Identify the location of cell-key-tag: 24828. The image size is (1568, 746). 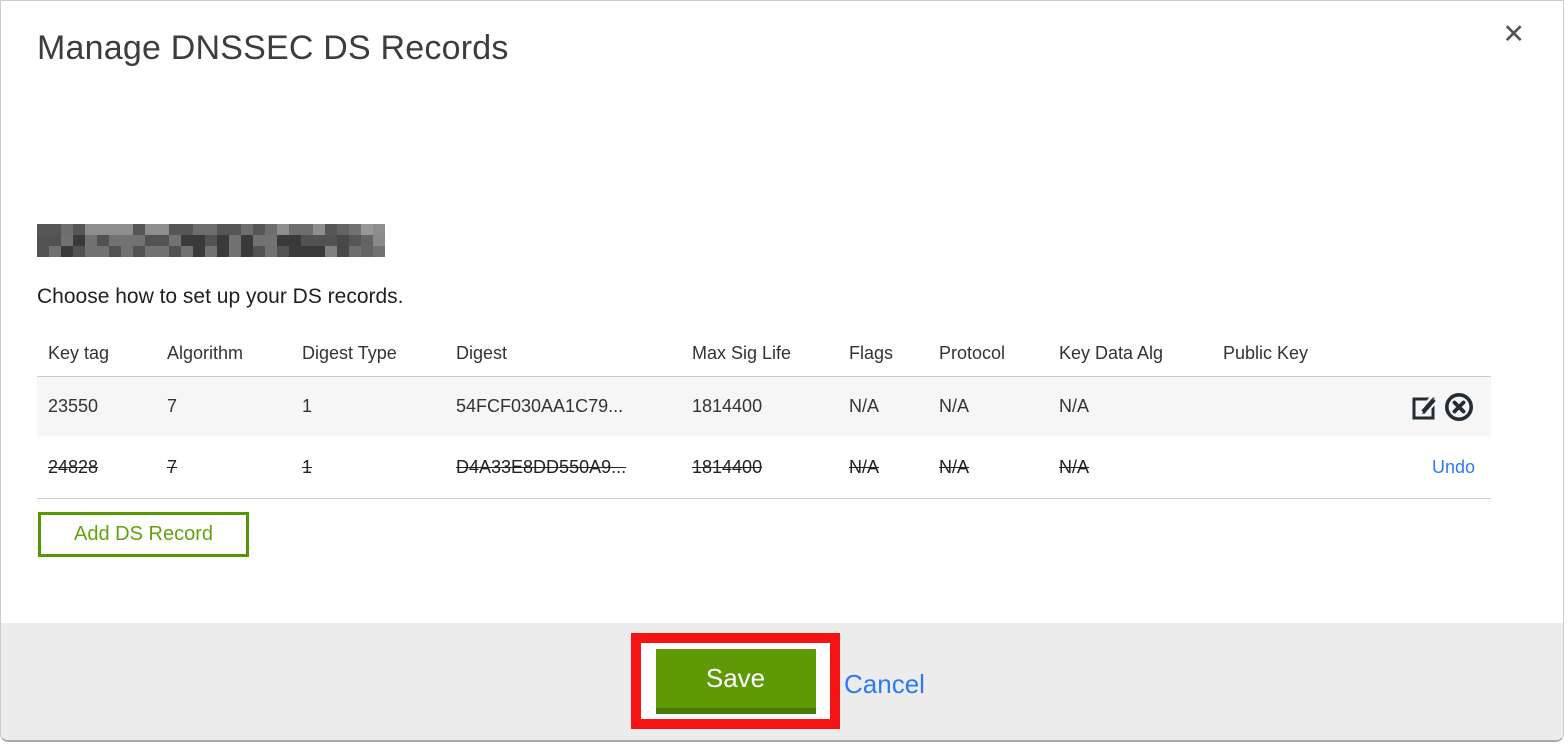
(73, 466).